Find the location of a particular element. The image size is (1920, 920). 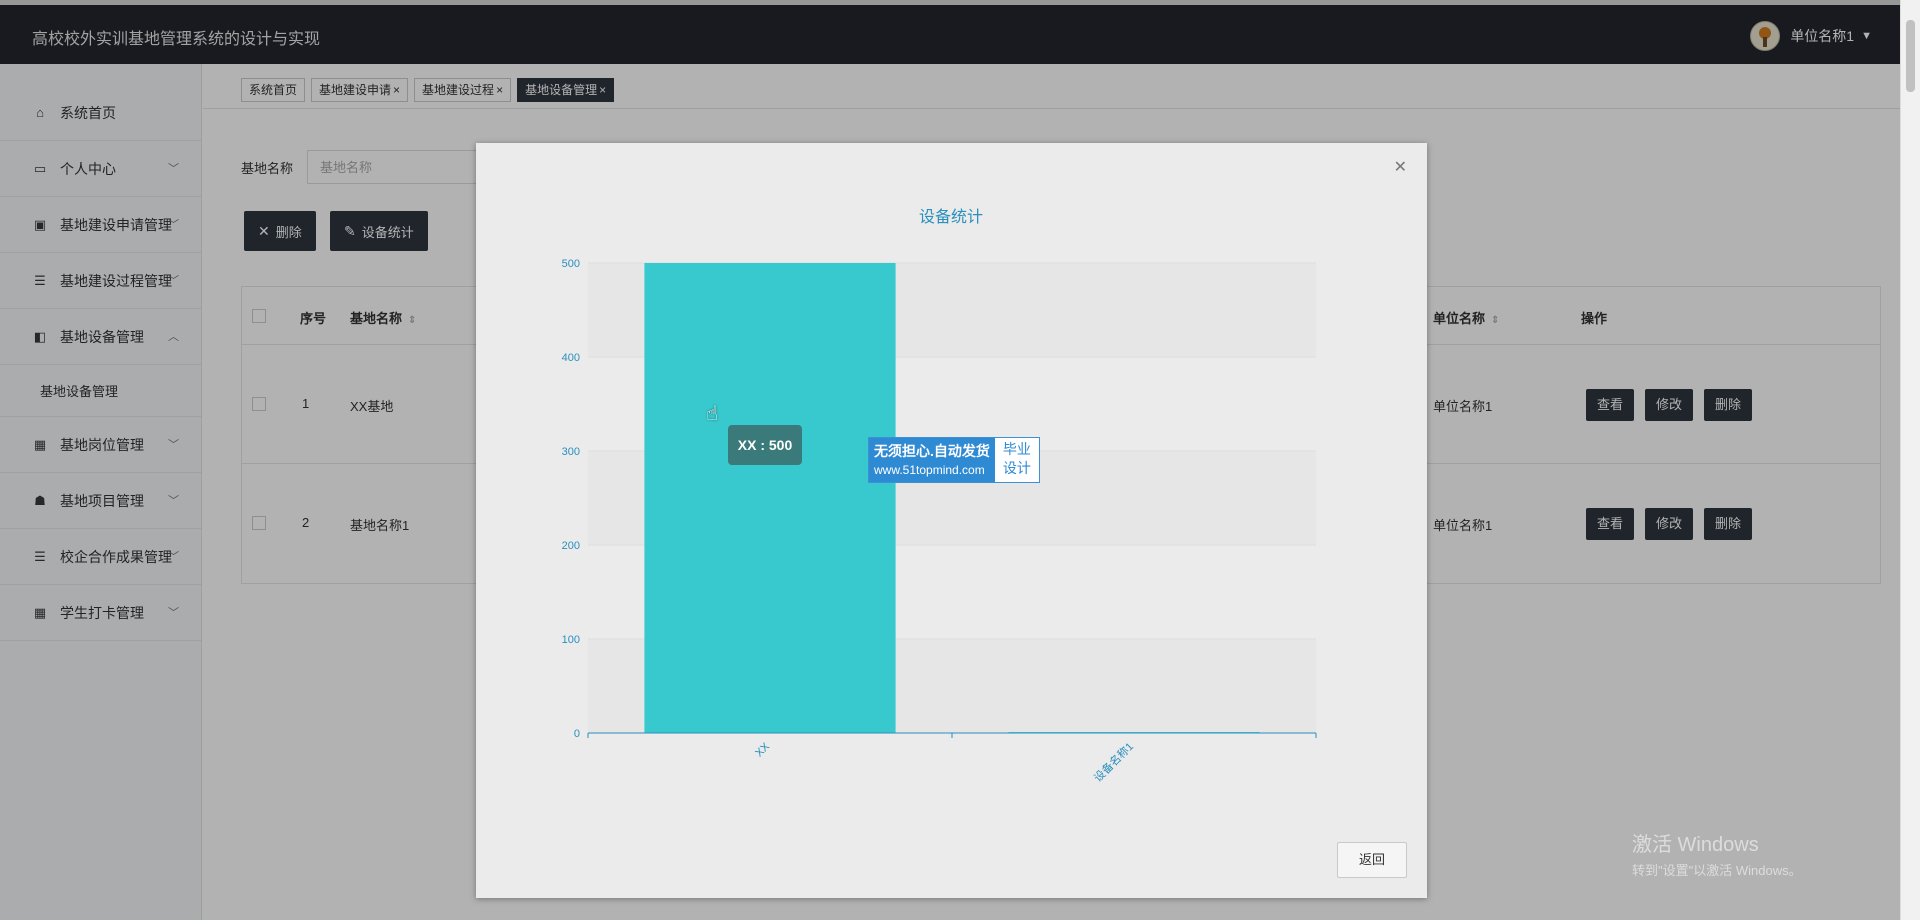

y-tick-label: 400 is located at coordinates (571, 358).